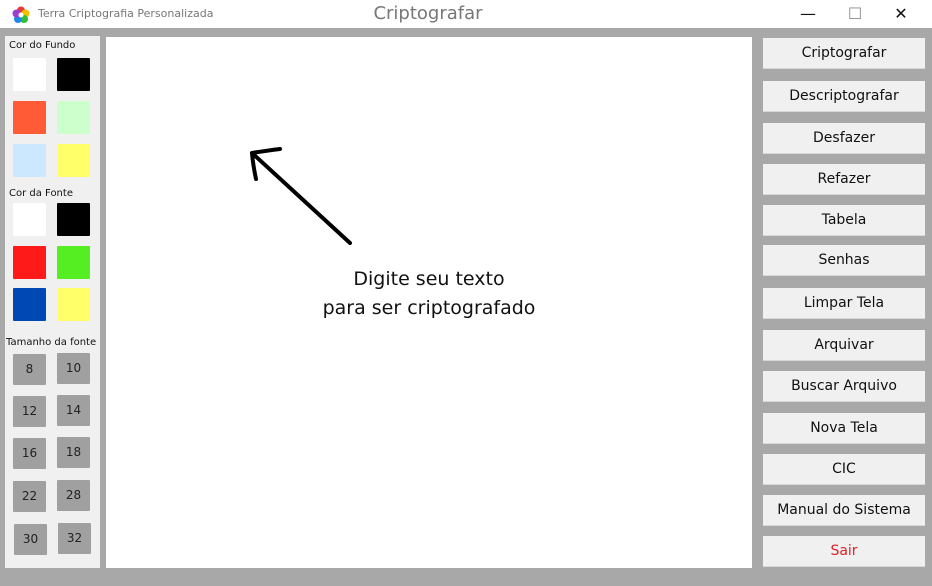 Image resolution: width=932 pixels, height=586 pixels. I want to click on font-size-button: 22, so click(29, 496).